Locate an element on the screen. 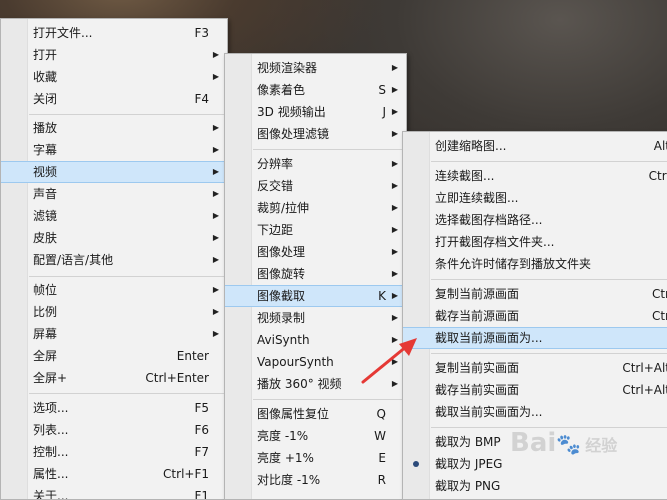 The image size is (667, 500). menu-item-deinterlace: 反交错 ▶ is located at coordinates (315, 186).